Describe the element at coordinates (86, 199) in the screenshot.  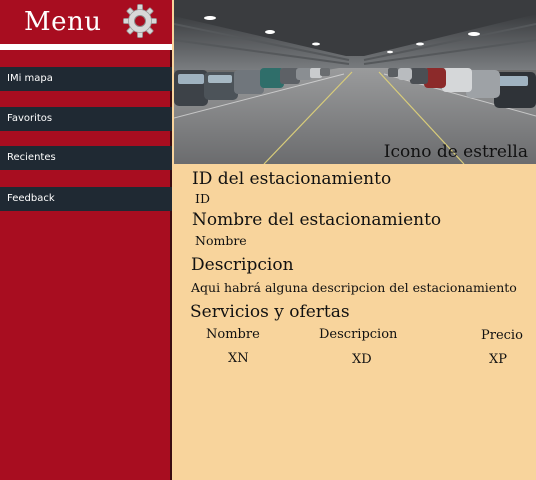
I see `sidebar-item-feedback: Feedback` at that location.